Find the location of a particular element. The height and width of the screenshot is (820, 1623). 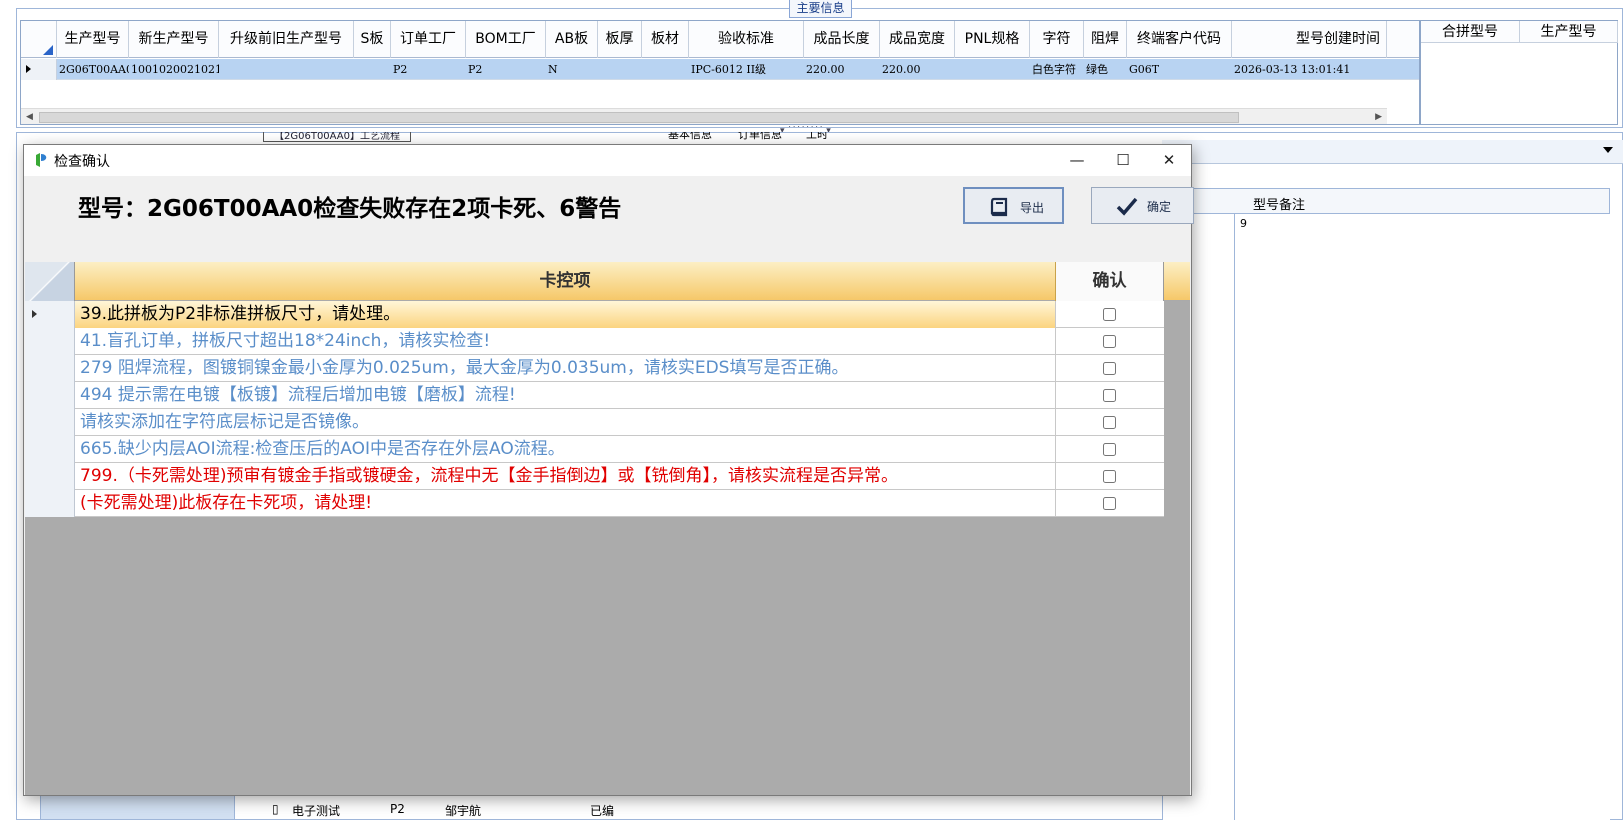

scroll-right-icon: ▶ is located at coordinates (1378, 117).